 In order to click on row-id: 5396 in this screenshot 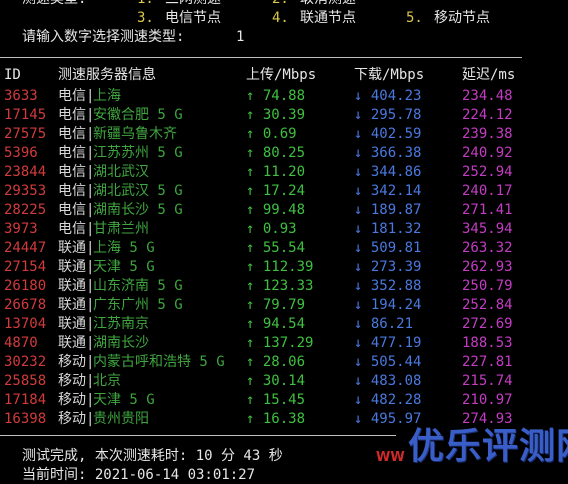, I will do `click(21, 153)`.